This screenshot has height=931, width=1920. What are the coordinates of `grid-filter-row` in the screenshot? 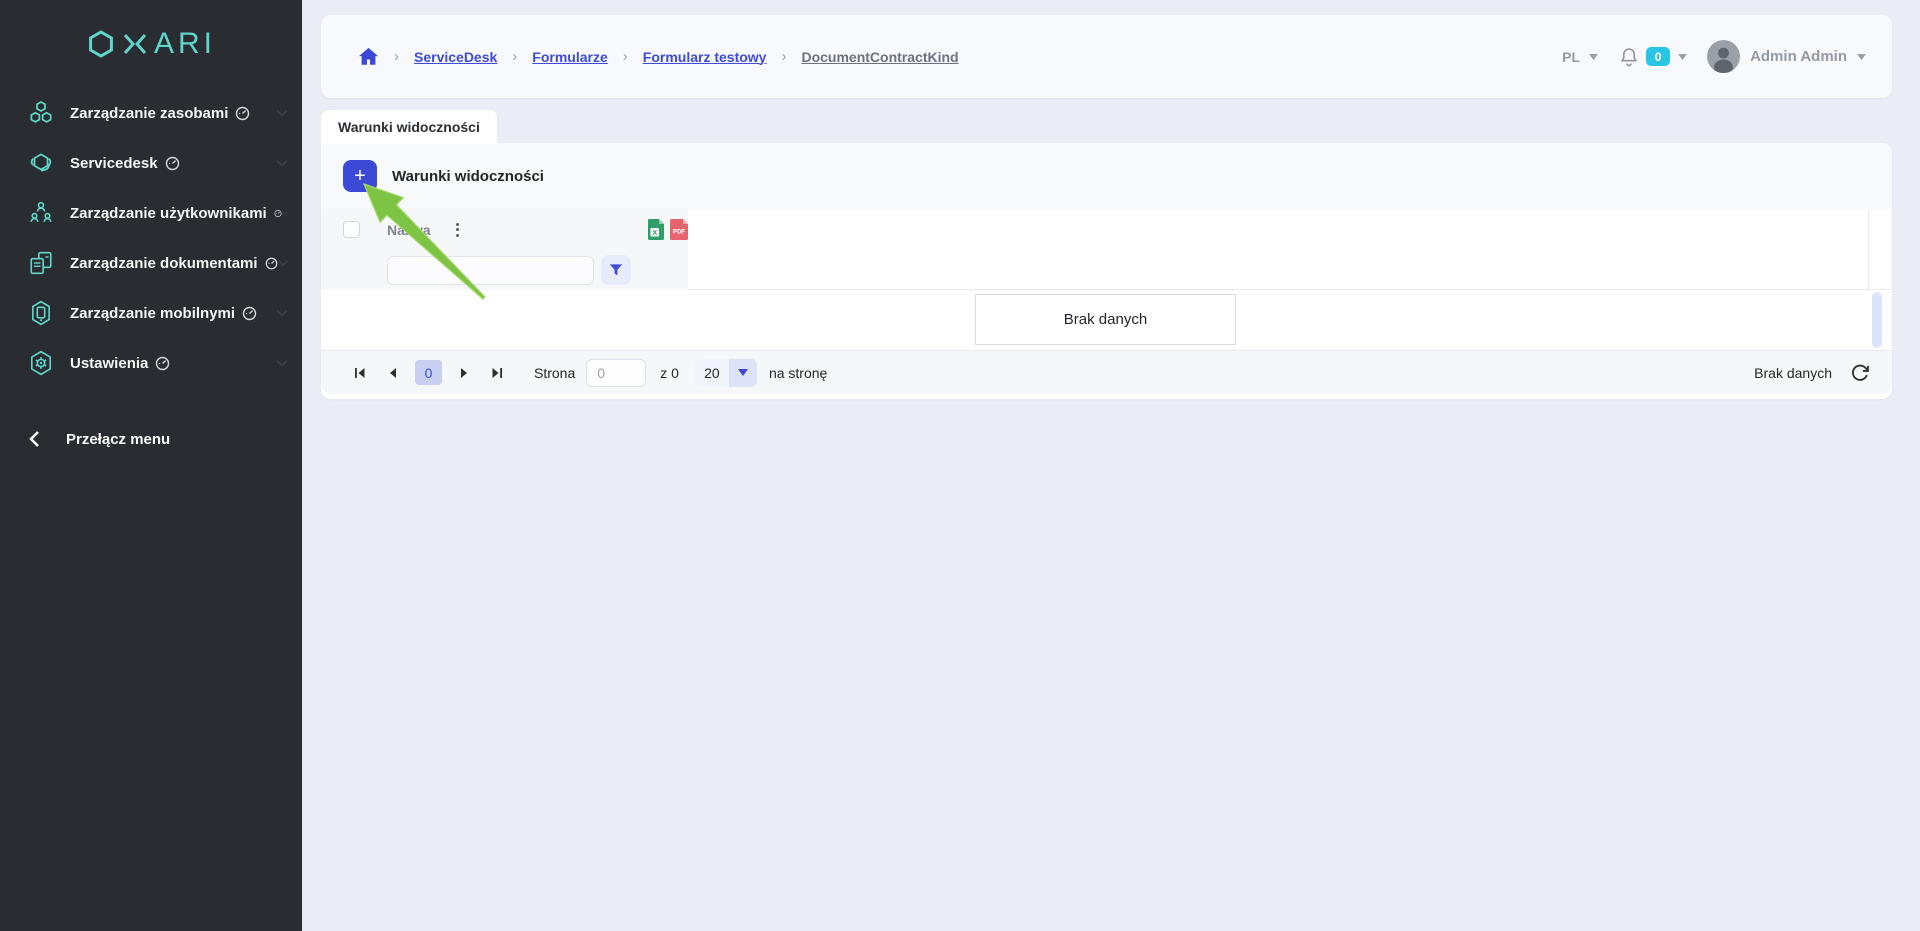 It's located at (1106, 270).